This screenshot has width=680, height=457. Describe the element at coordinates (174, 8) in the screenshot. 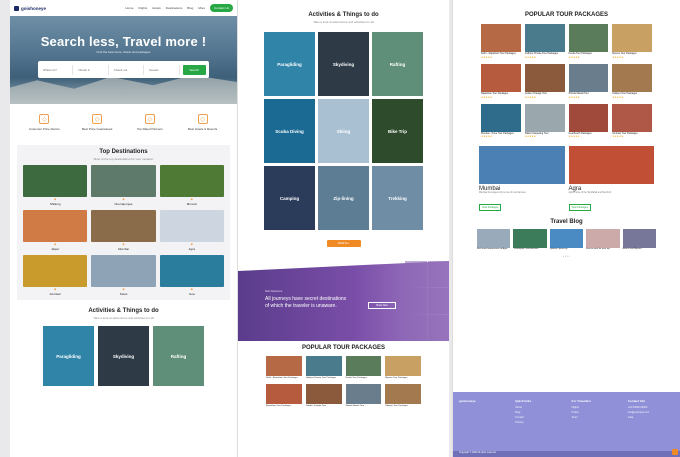

I see `nav-link-destinations: Destinations` at that location.